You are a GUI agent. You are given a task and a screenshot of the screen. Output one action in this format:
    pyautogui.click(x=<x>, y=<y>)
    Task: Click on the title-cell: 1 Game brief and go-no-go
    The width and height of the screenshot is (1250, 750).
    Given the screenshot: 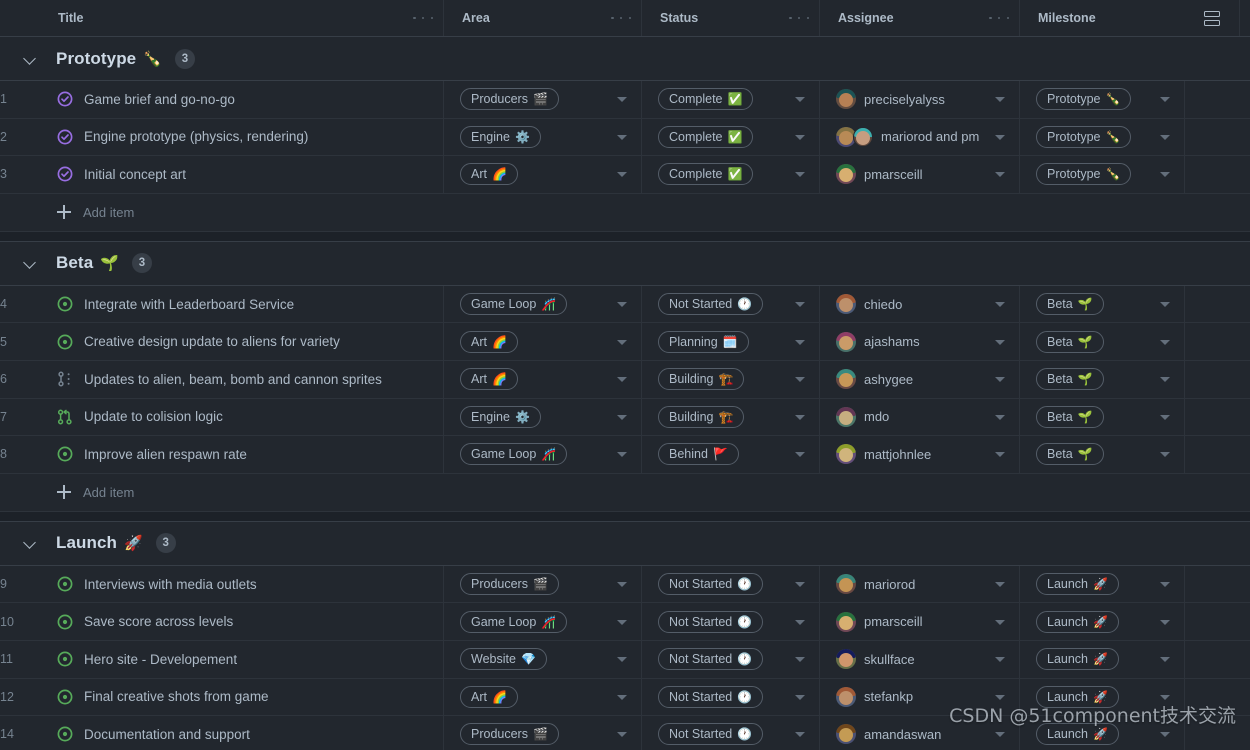 What is the action you would take?
    pyautogui.click(x=222, y=99)
    